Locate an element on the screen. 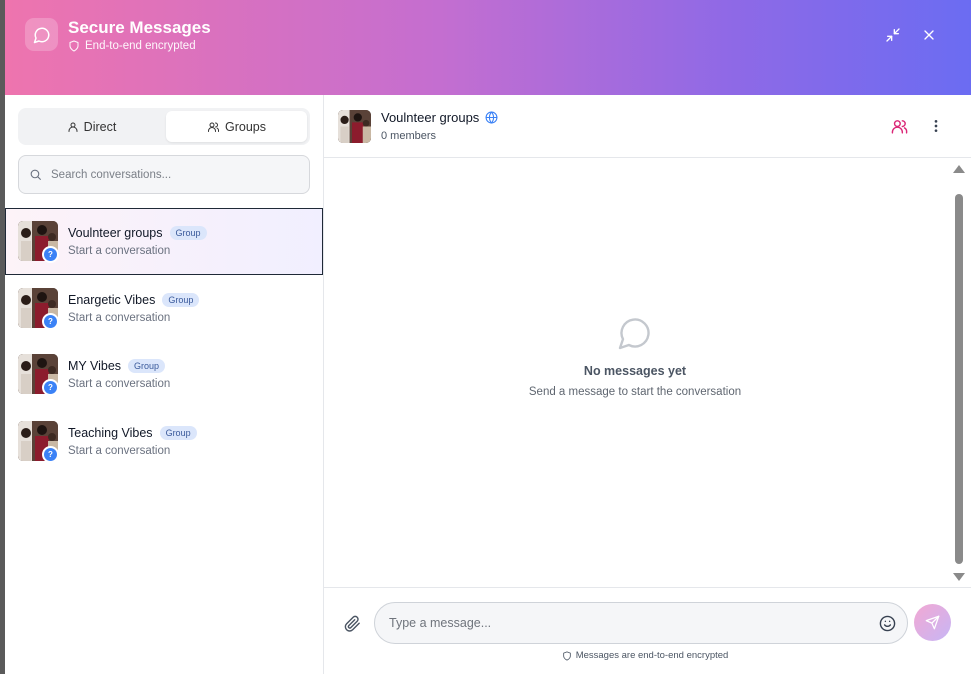 This screenshot has width=971, height=674. send-icon is located at coordinates (932, 622).